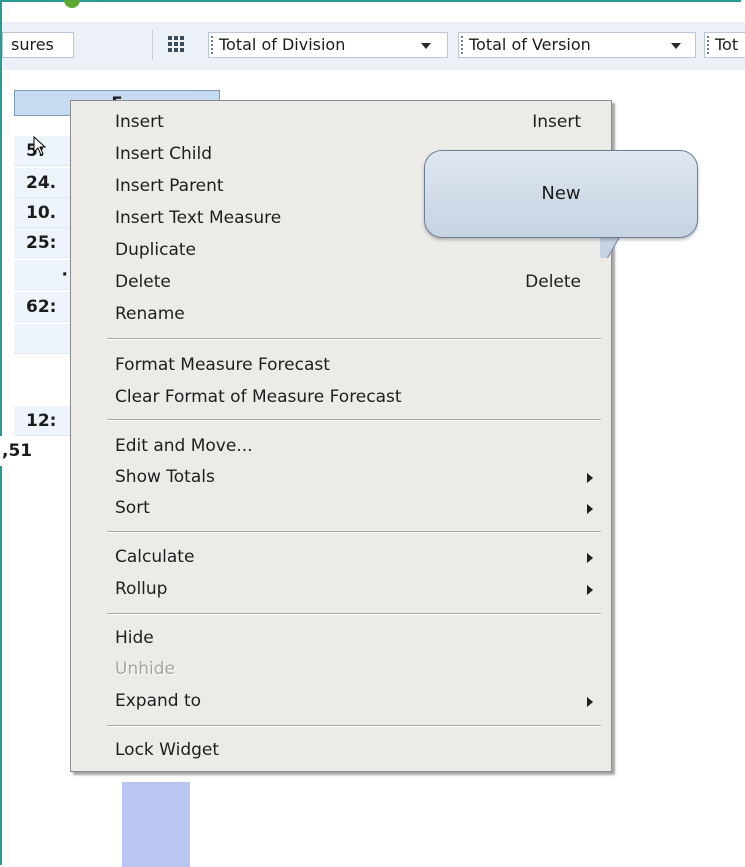 Image resolution: width=745 pixels, height=867 pixels. Describe the element at coordinates (143, 282) in the screenshot. I see `menu-item-label: Delete` at that location.